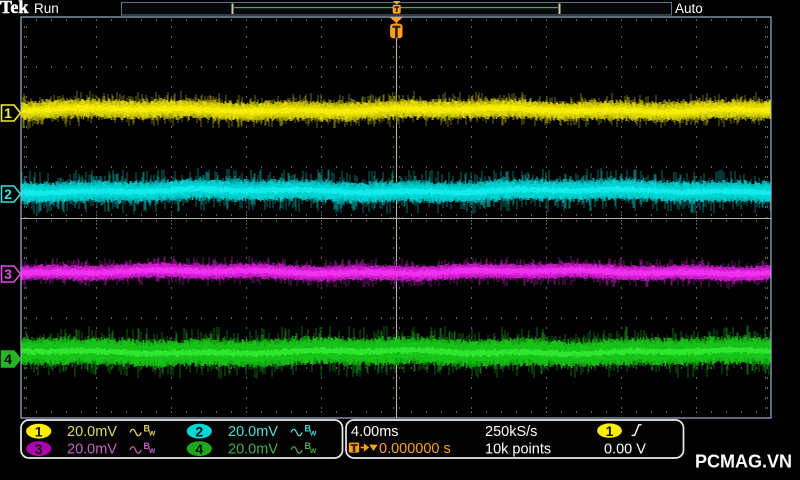 The image size is (800, 480). I want to click on svg-text: 0.000000 s, so click(415, 449).